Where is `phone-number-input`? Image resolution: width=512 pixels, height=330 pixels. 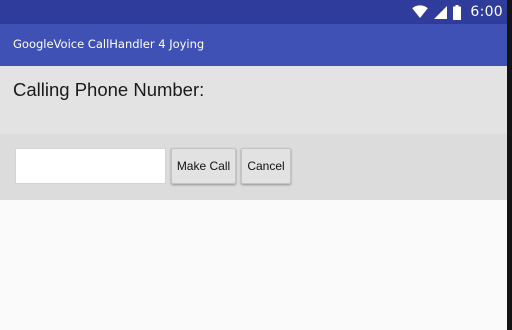 phone-number-input is located at coordinates (90, 166).